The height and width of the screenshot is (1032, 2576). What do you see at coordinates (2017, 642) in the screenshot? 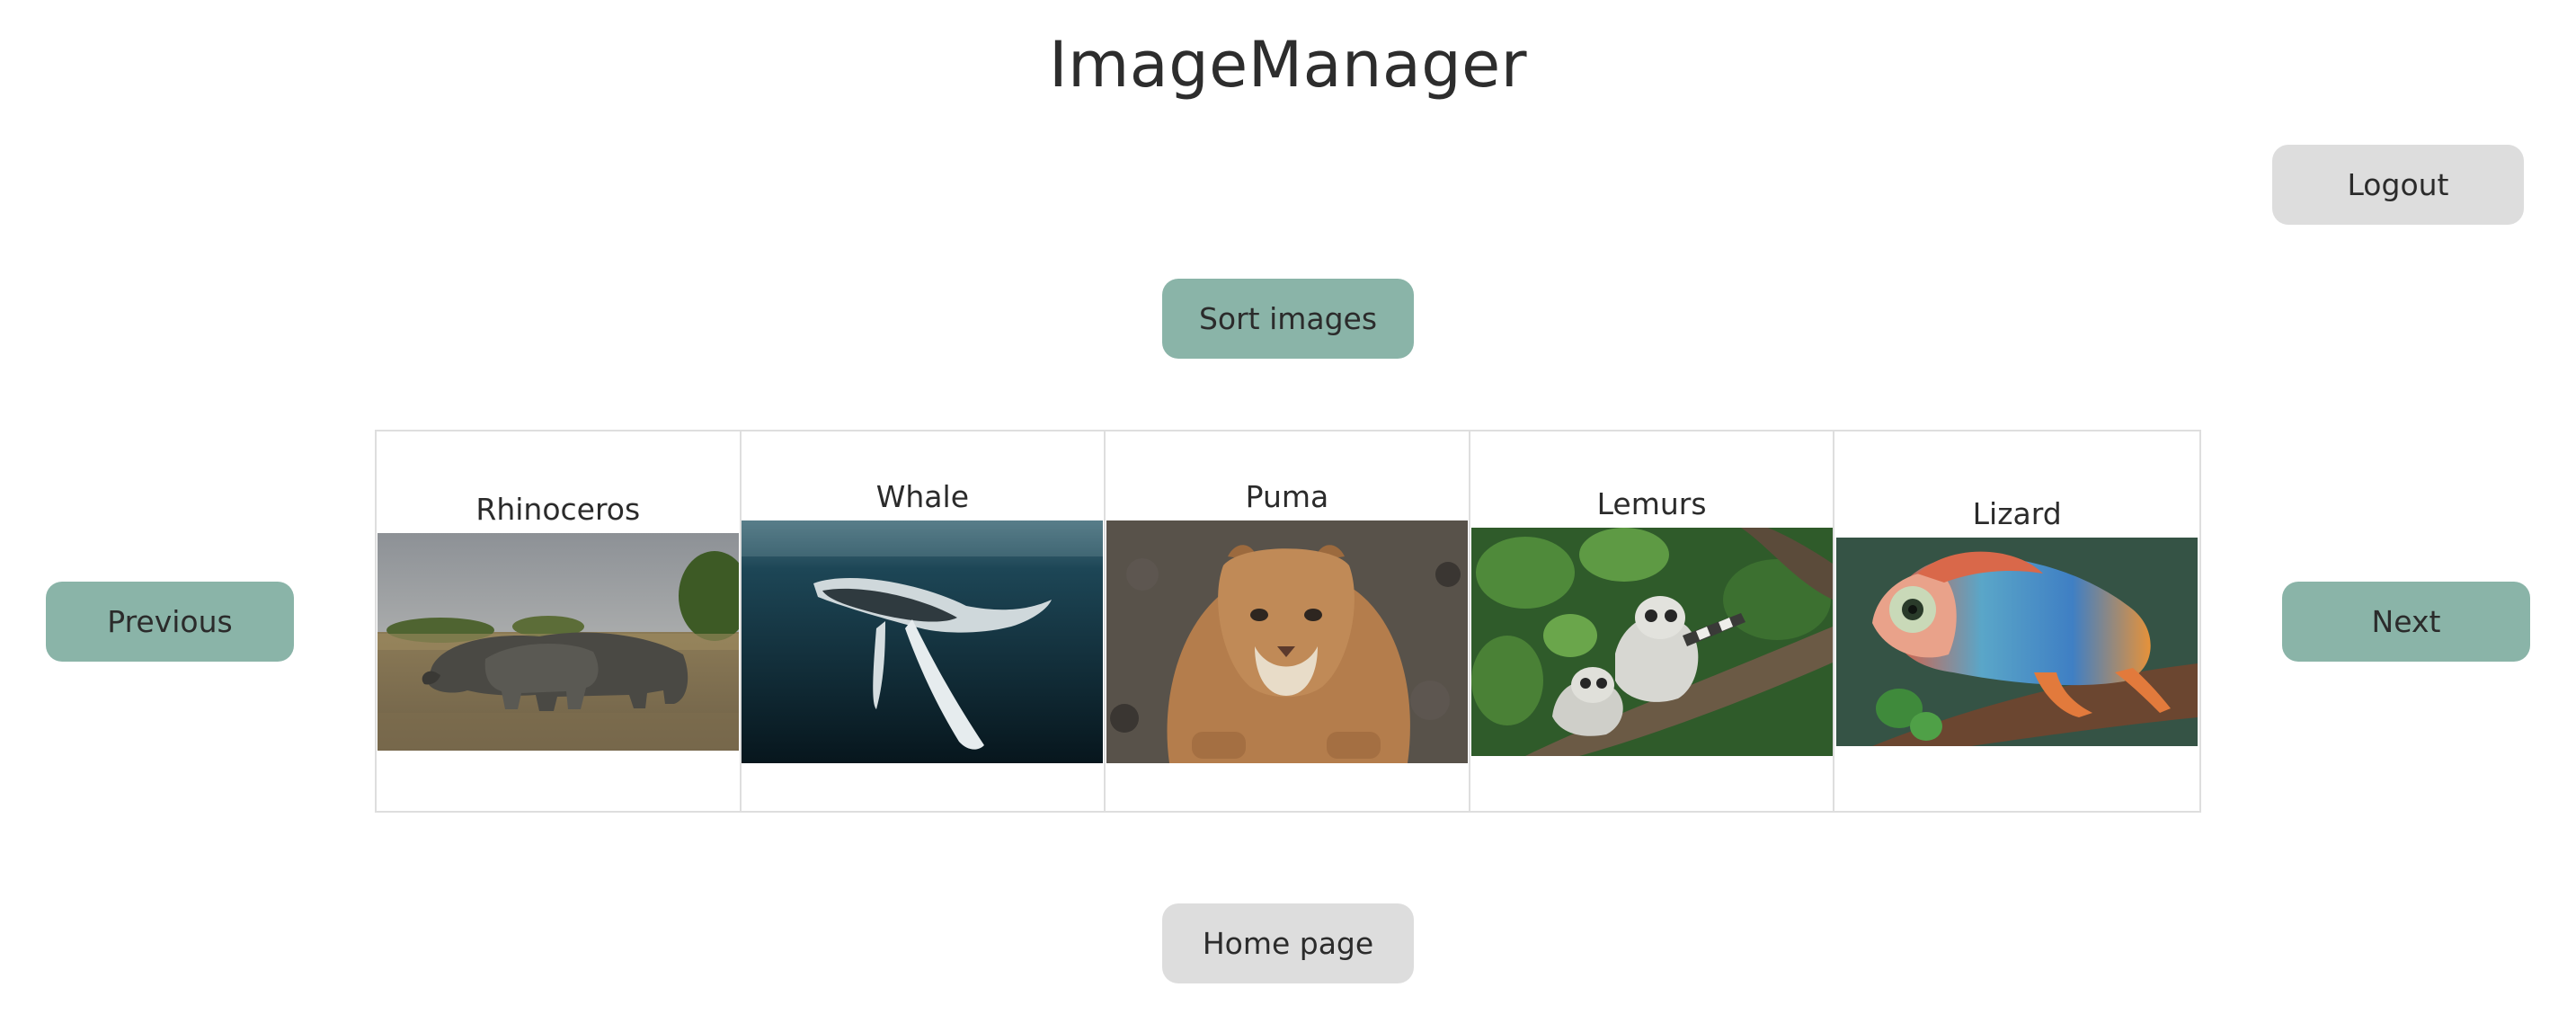
I see `lizard-photo` at bounding box center [2017, 642].